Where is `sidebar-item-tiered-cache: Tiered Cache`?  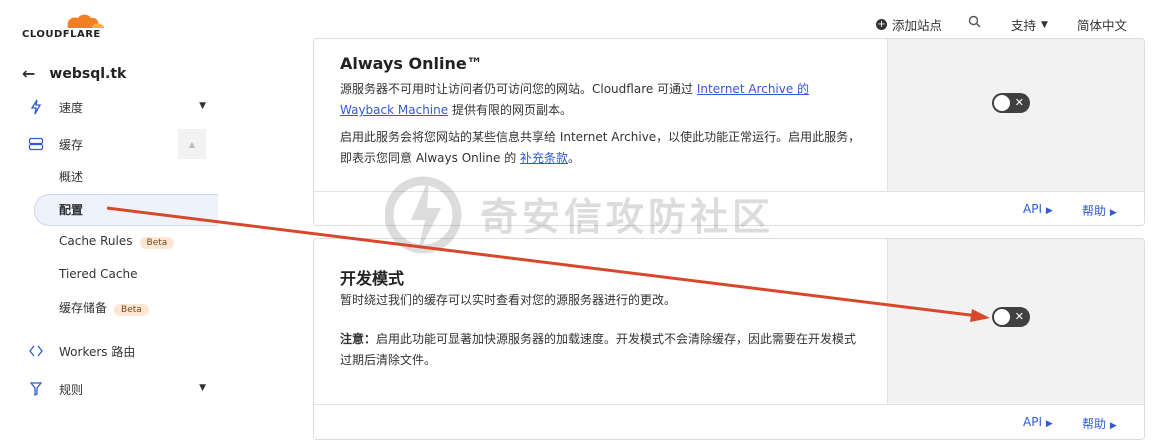
sidebar-item-tiered-cache: Tiered Cache is located at coordinates (109, 274).